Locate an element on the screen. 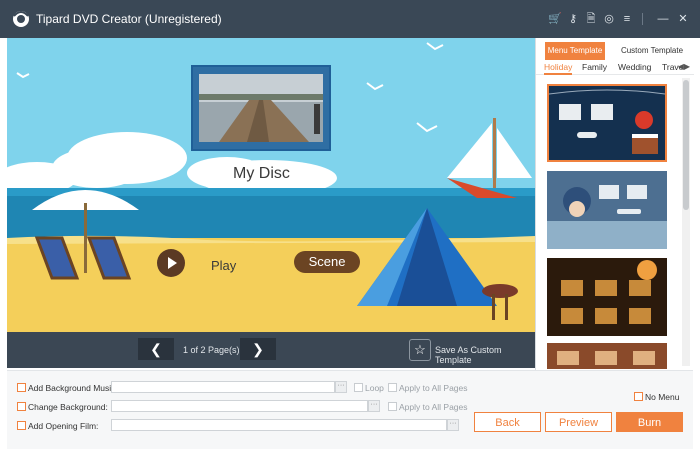  category-family: Family is located at coordinates (594, 67).